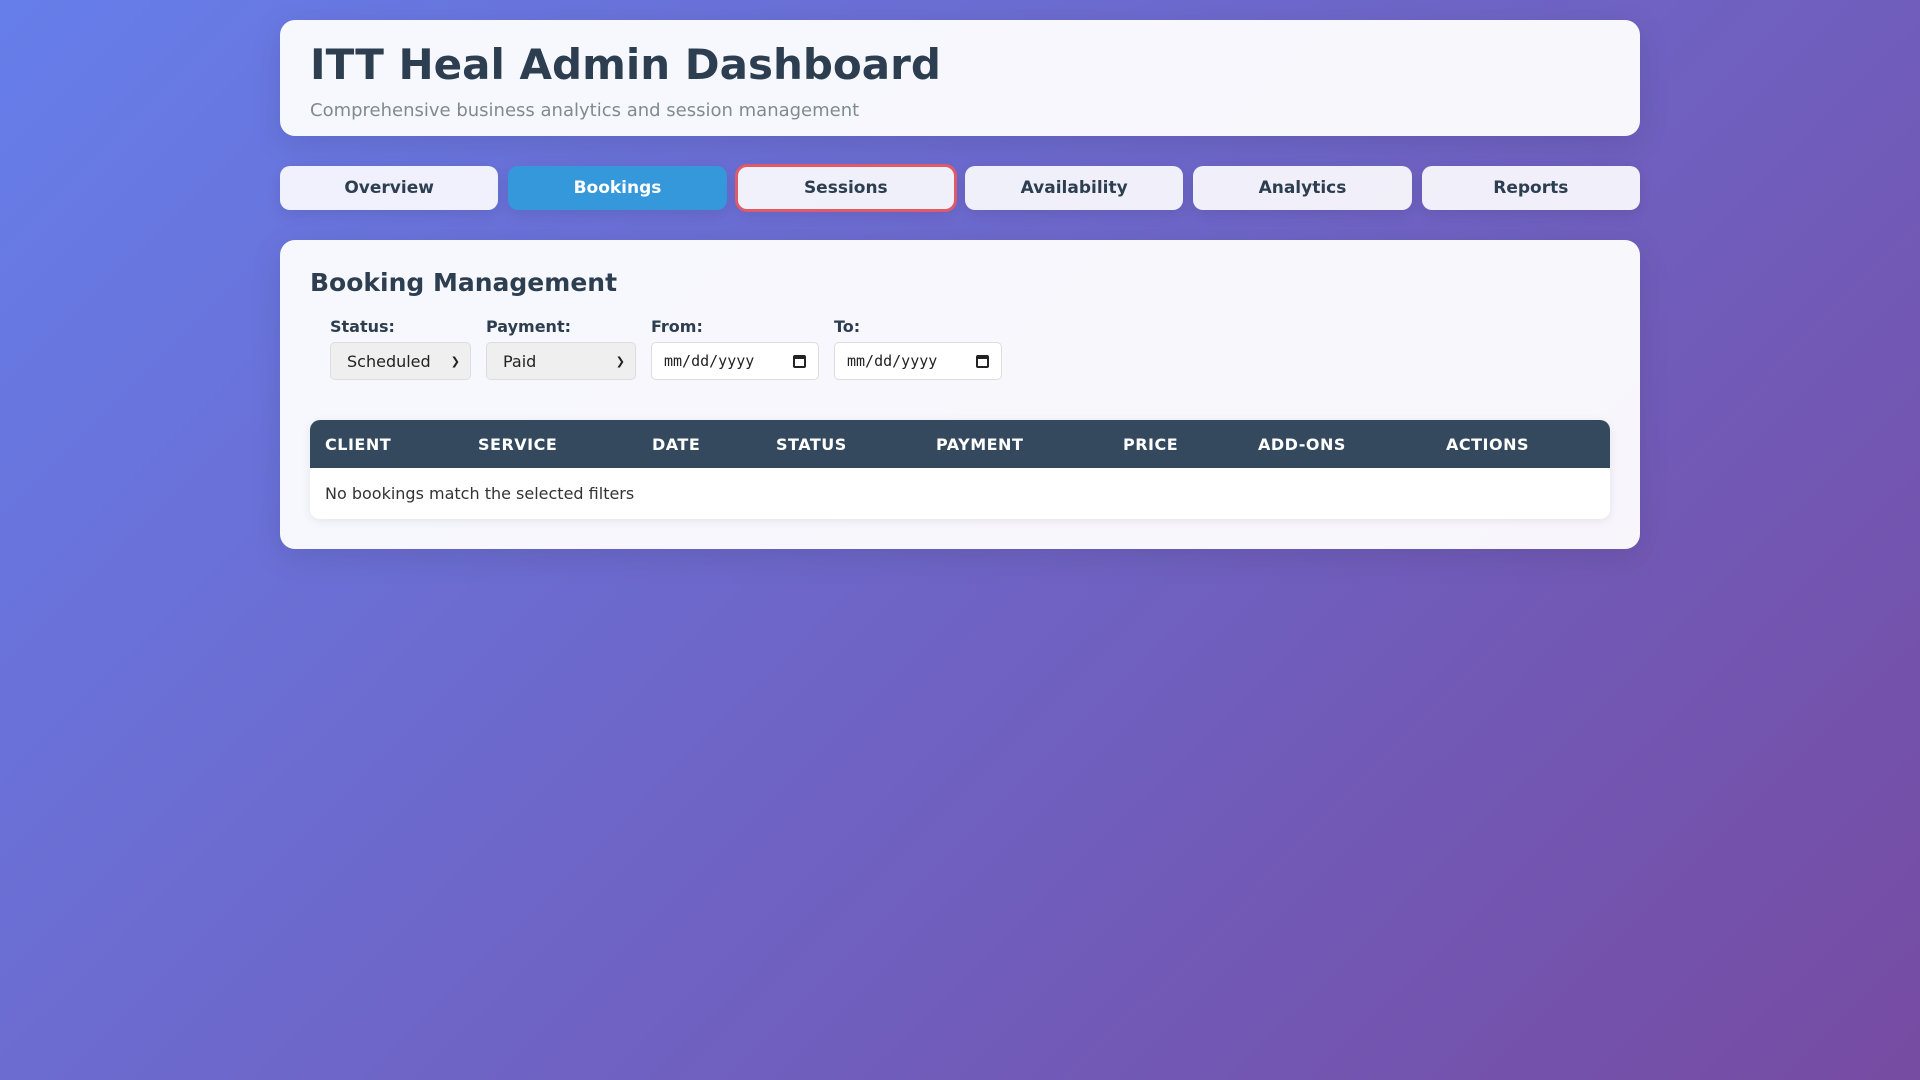 The image size is (1920, 1080). What do you see at coordinates (528, 326) in the screenshot?
I see `payment-filter-label: Payment:` at bounding box center [528, 326].